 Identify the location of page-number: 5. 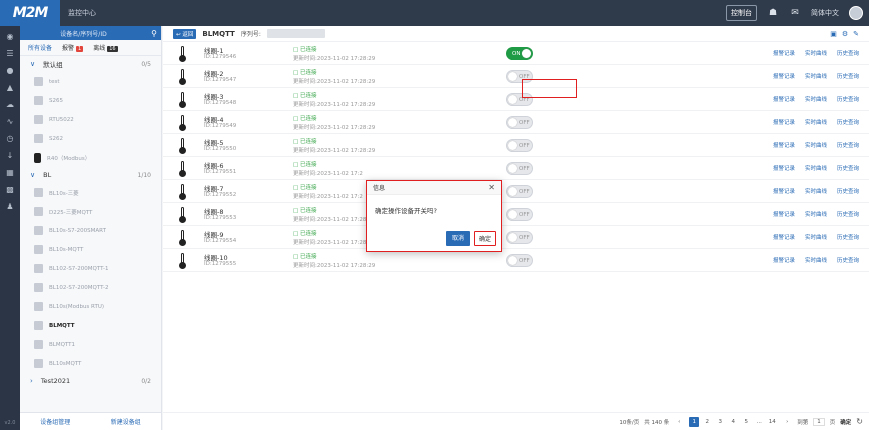
(746, 422).